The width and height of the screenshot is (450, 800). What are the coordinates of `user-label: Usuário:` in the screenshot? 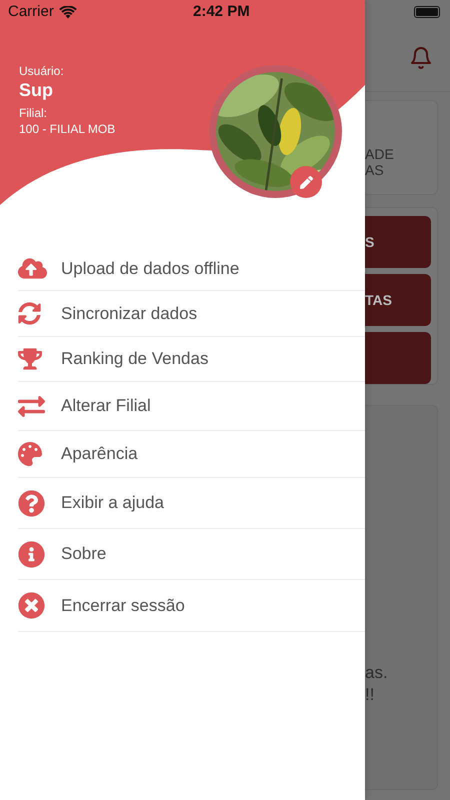 It's located at (42, 71).